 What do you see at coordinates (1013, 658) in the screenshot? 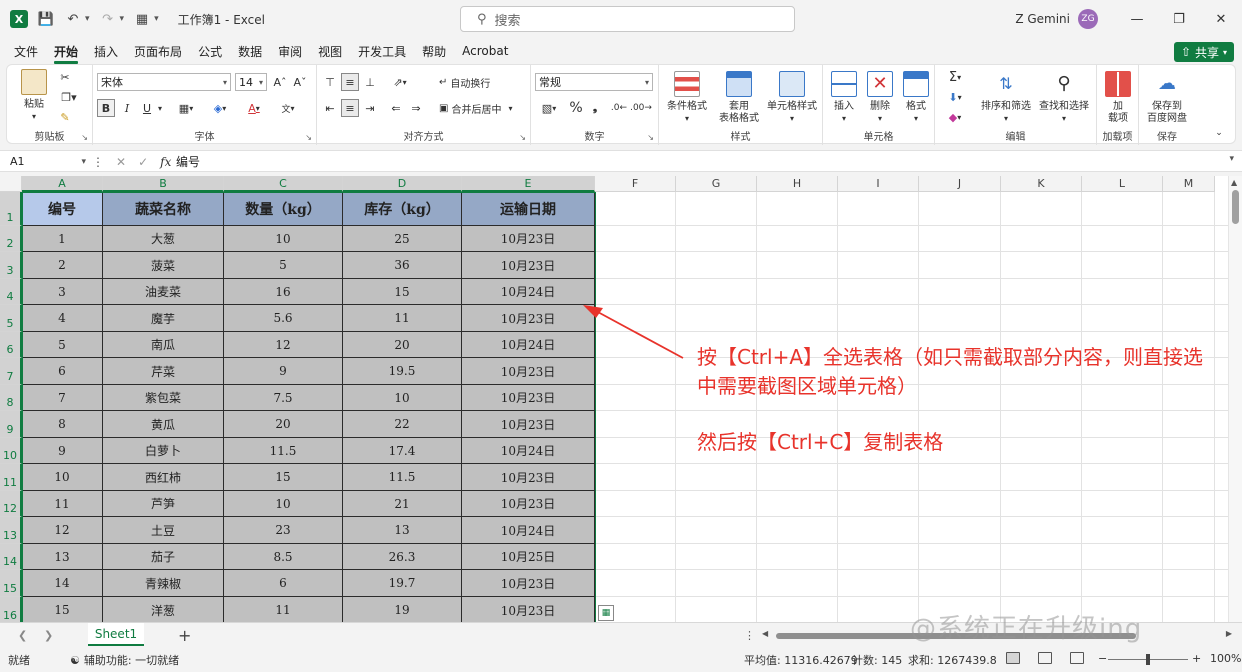
I see `normal-view-icon` at bounding box center [1013, 658].